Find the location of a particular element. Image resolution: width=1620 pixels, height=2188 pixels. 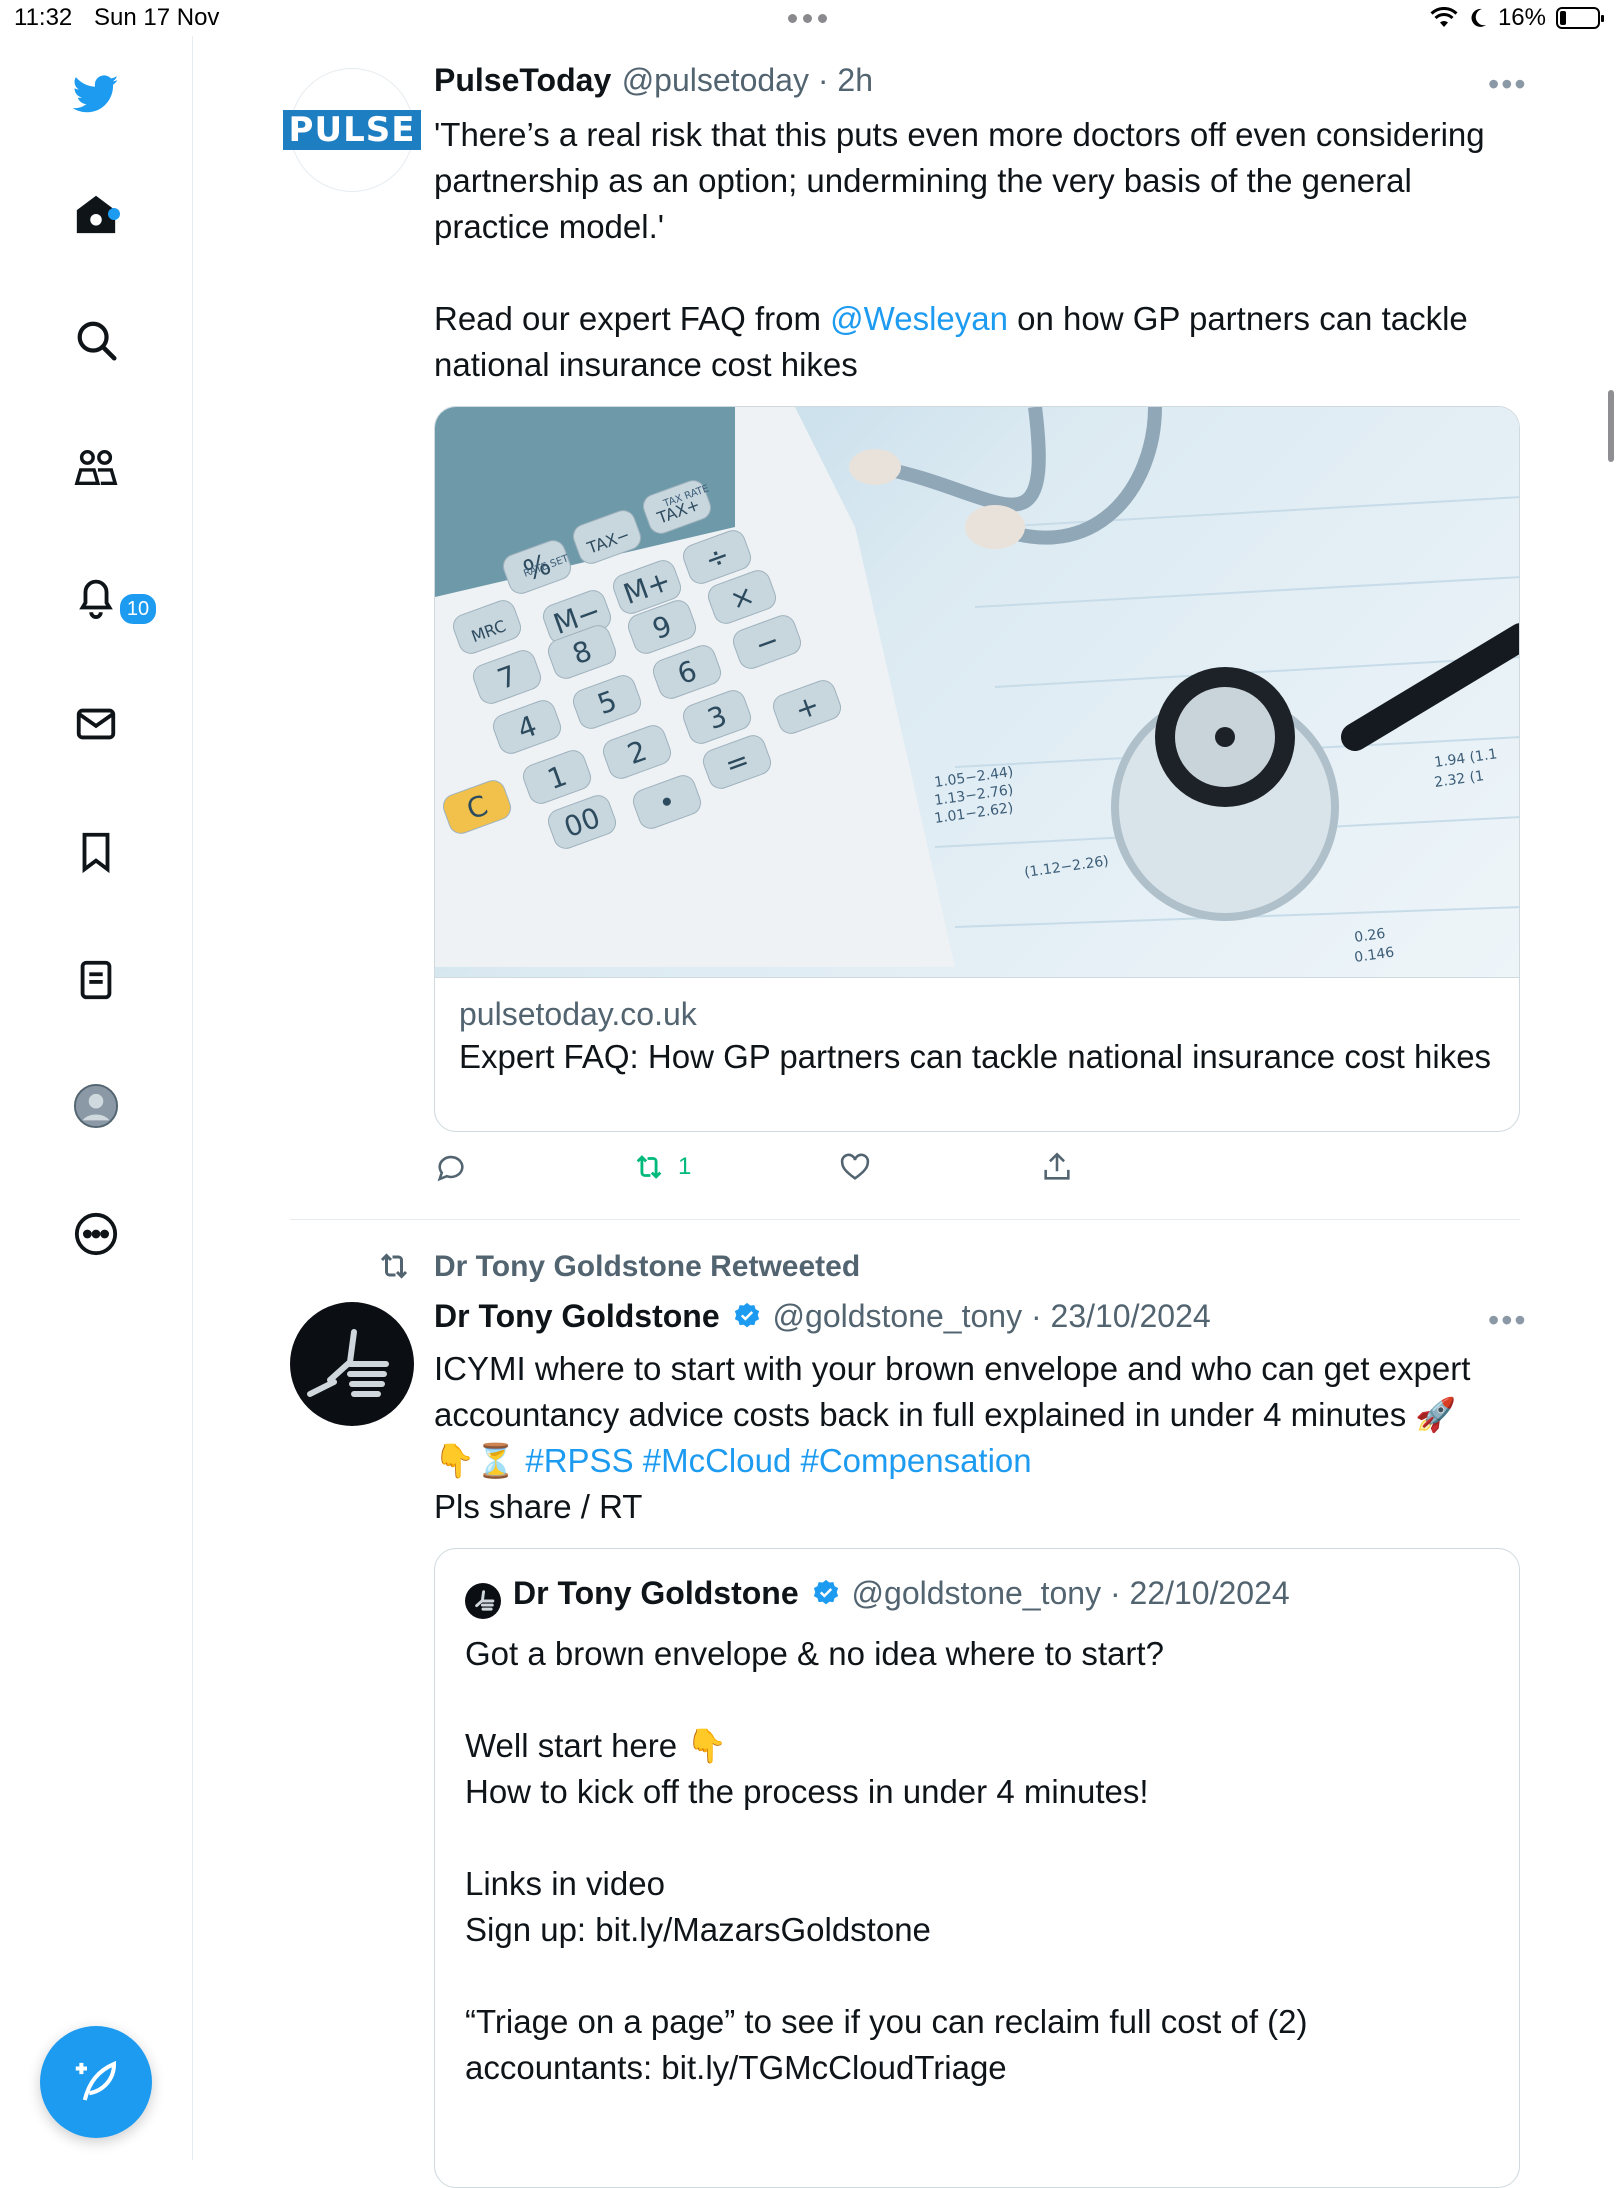

svg-text: 1.94 (1.1 is located at coordinates (1465, 758).